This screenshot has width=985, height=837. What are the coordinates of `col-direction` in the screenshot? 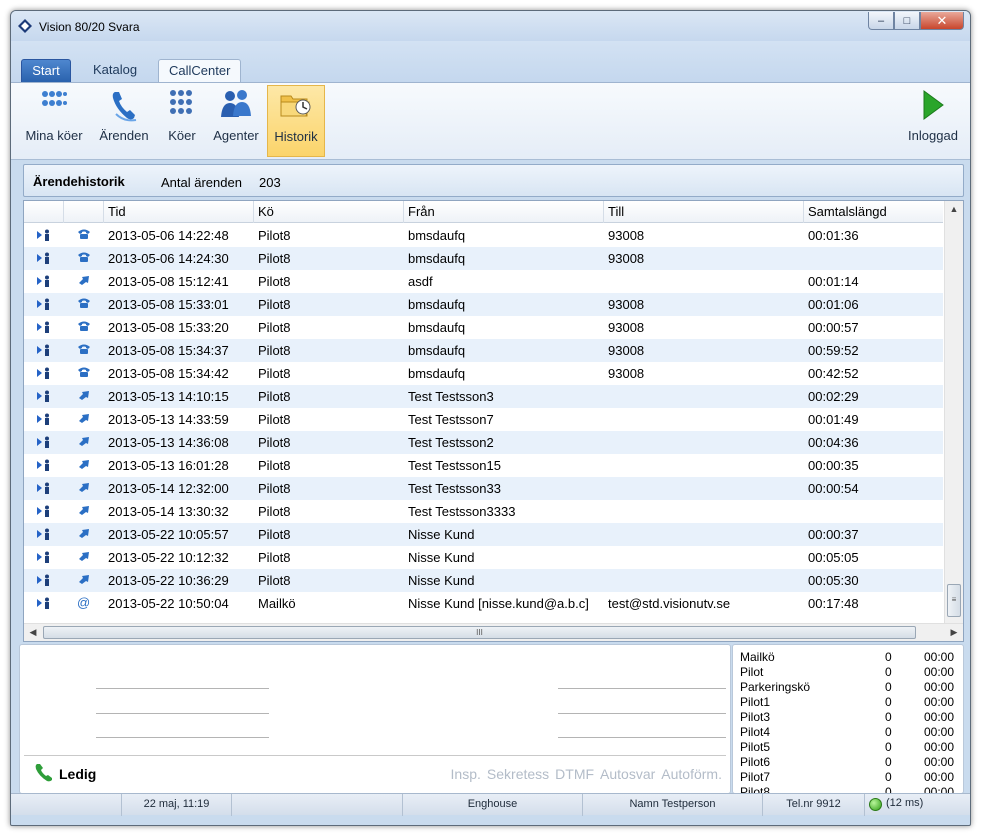 It's located at (44, 212).